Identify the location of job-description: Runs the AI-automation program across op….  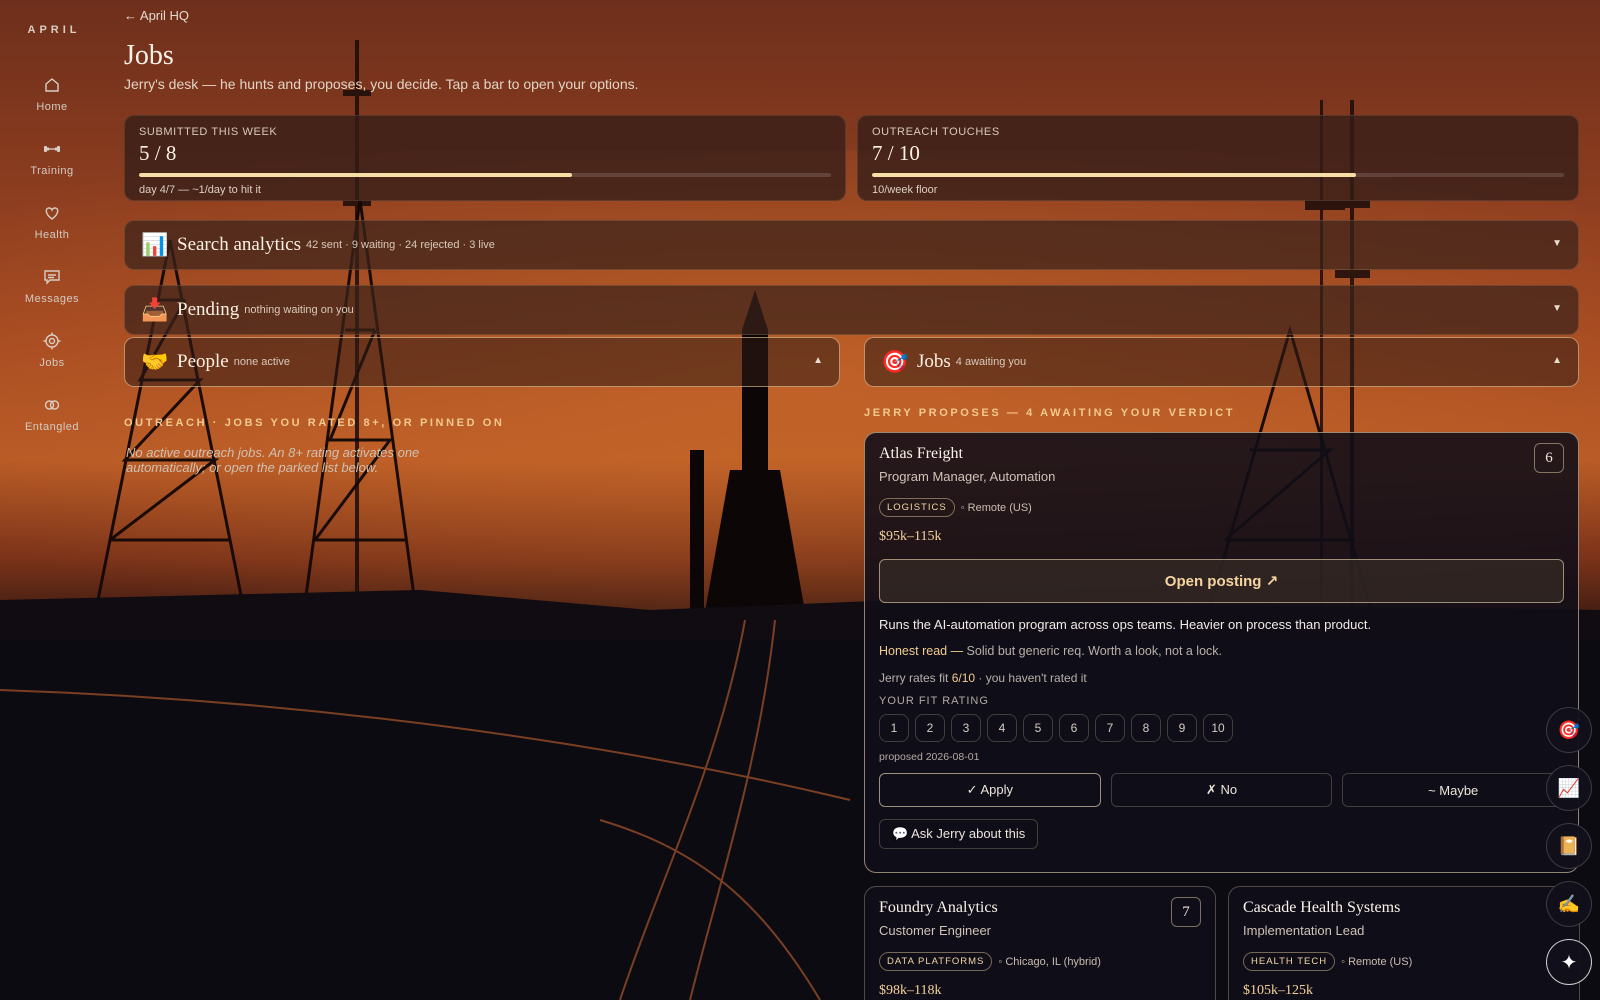
(1125, 624).